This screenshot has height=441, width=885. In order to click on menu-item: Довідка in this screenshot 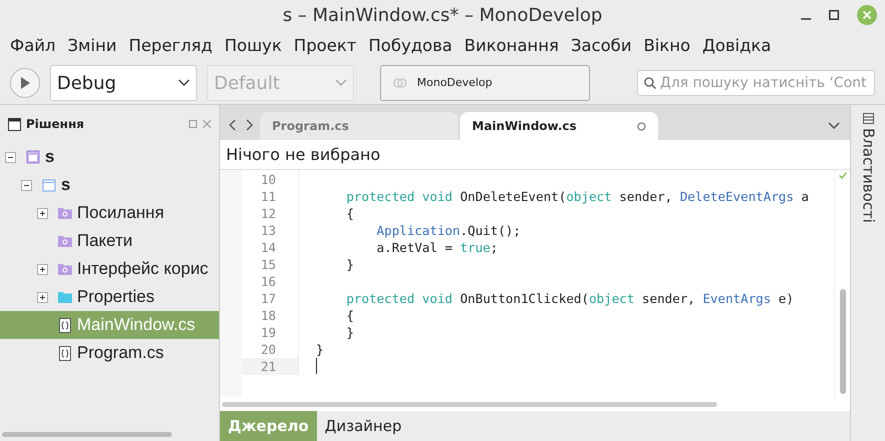, I will do `click(737, 46)`.